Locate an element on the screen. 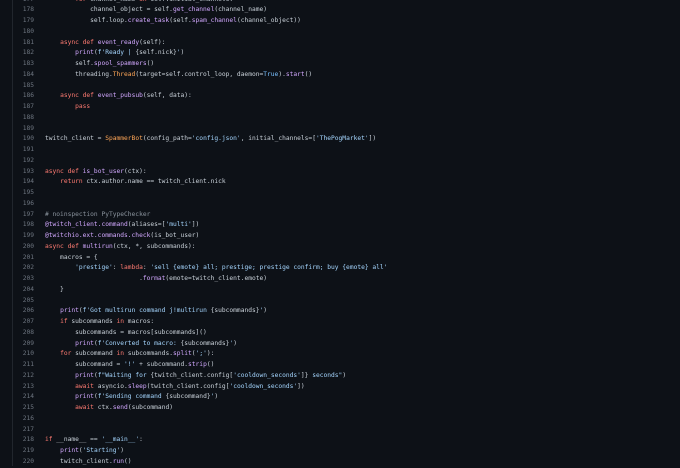  line-number: 211 is located at coordinates (24, 365).